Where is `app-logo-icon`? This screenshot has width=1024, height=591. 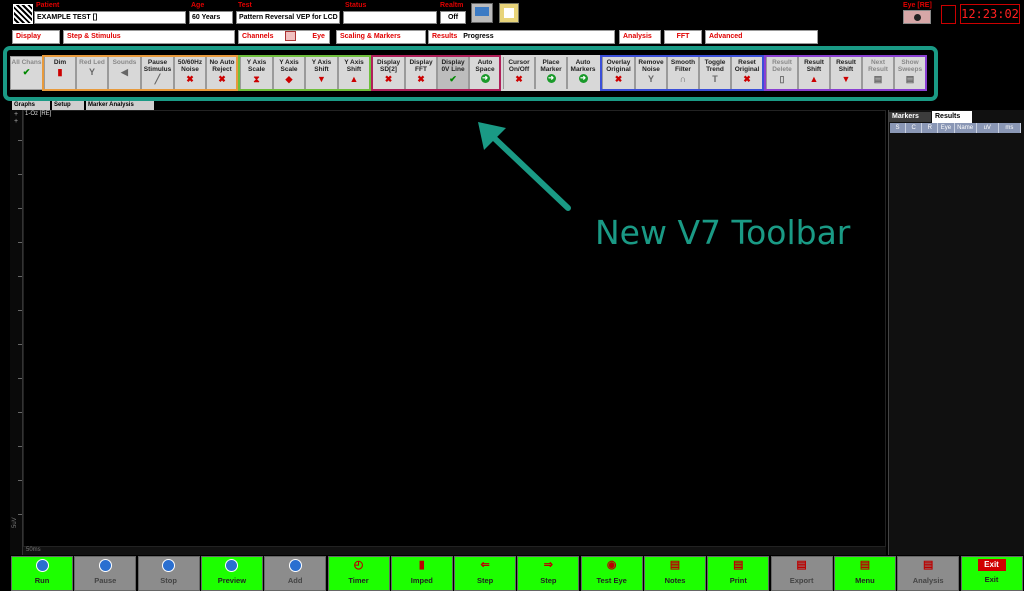
app-logo-icon is located at coordinates (23, 14).